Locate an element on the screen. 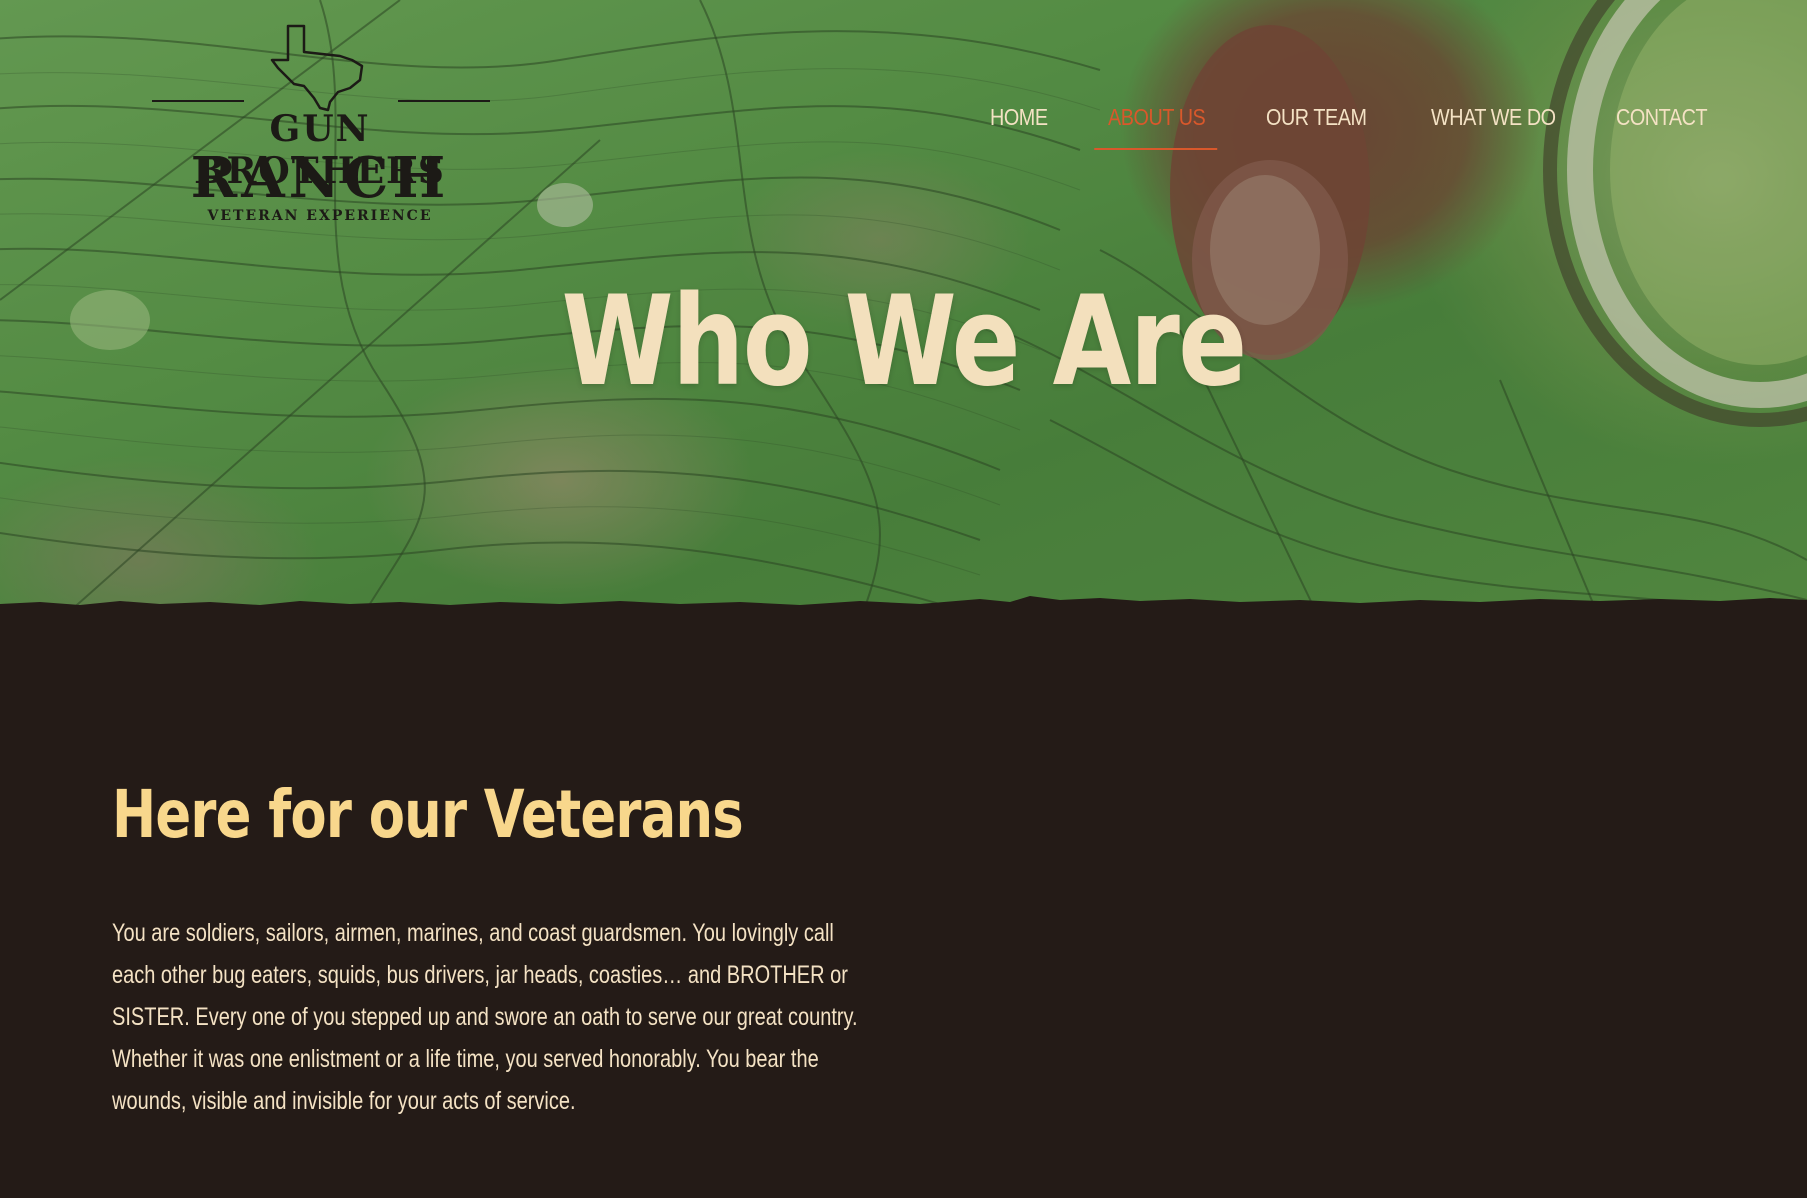  texas-state-icon is located at coordinates (317, 68).